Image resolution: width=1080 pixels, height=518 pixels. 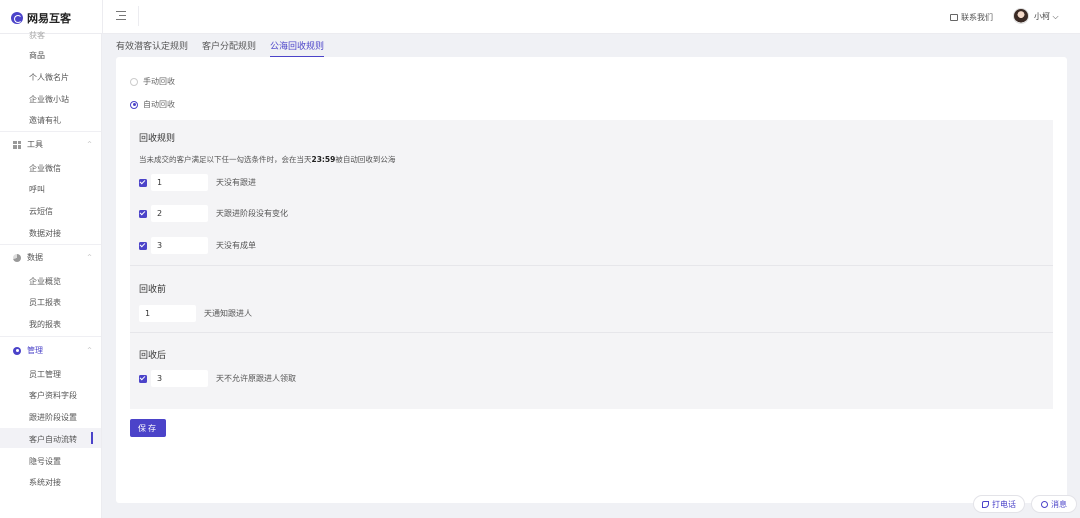 I want to click on brand-logo-icon, so click(x=17, y=18).